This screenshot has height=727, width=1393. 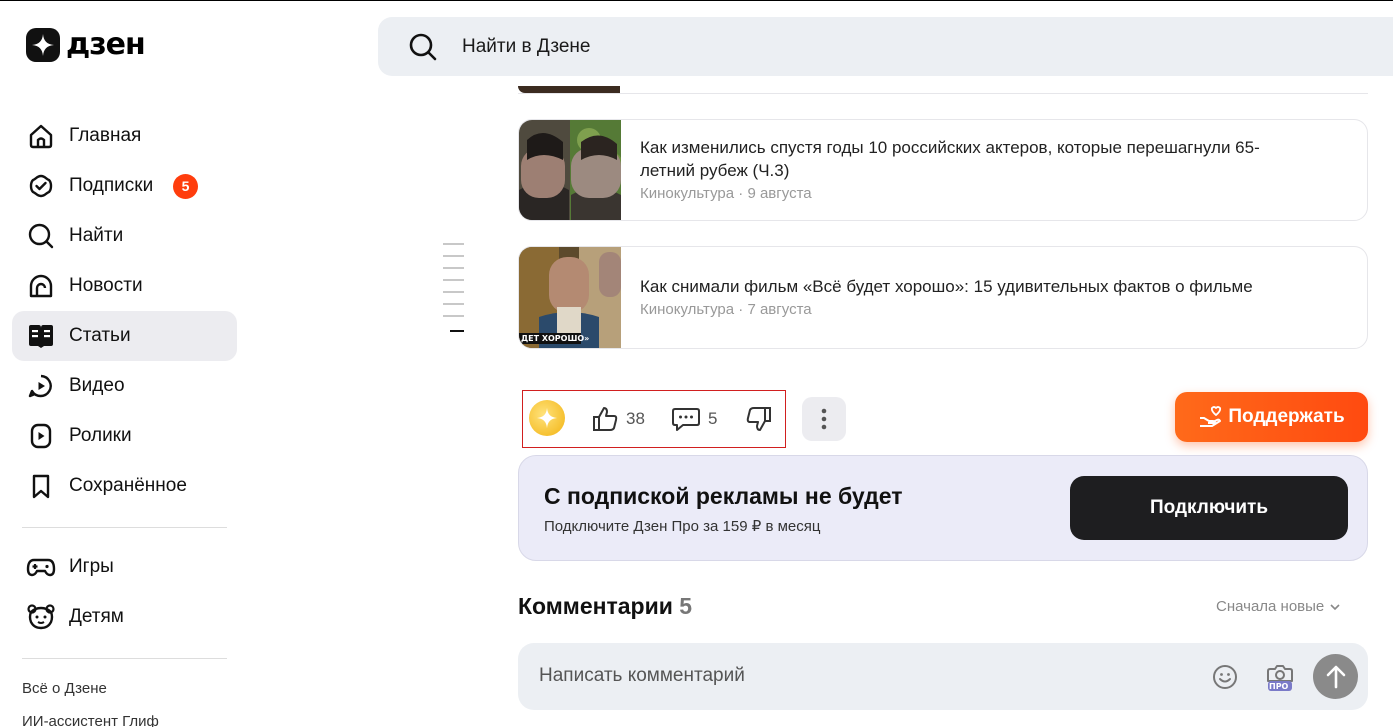 What do you see at coordinates (106, 285) in the screenshot?
I see `sidebar-item-label: Новости` at bounding box center [106, 285].